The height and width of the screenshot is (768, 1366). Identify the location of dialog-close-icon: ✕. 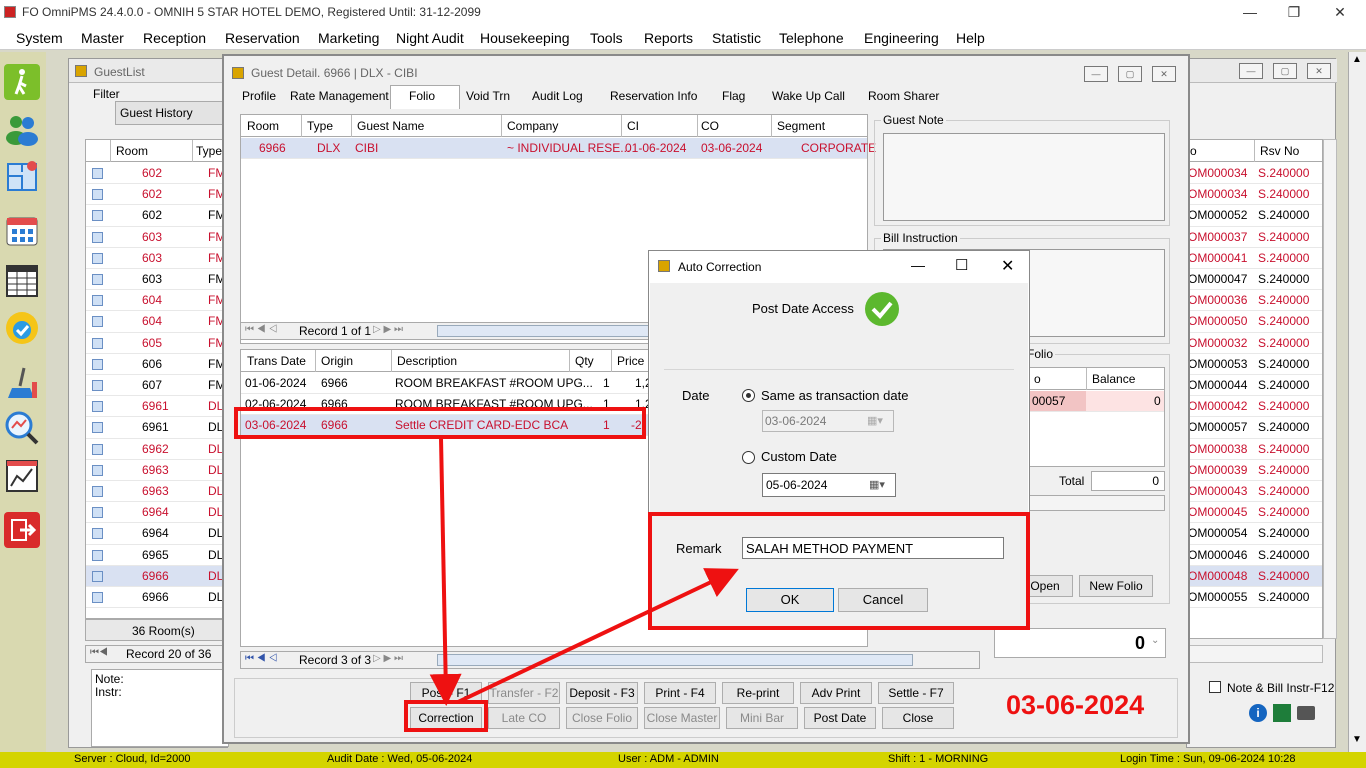
(1007, 266).